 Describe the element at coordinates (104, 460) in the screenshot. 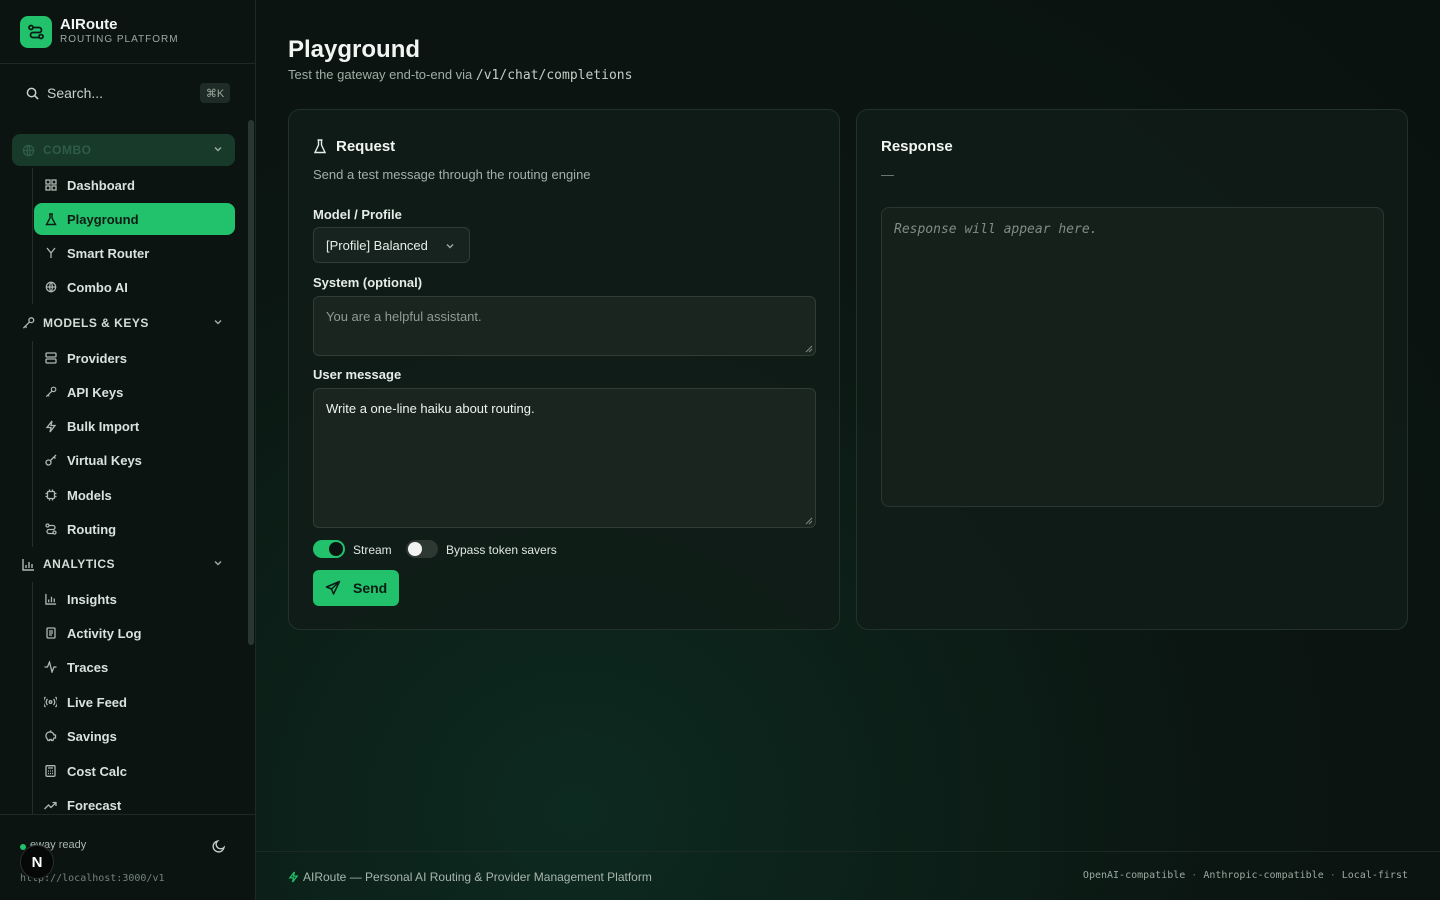

I see `sidebar-item-label: Virtual Keys` at that location.